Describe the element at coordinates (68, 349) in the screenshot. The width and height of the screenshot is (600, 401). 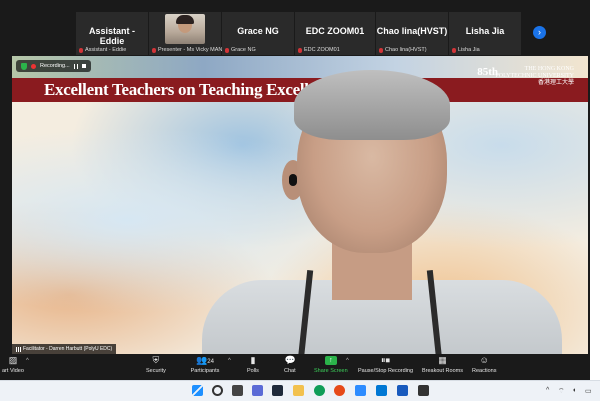
I see `speaker-name-text: Facilitator - Darren Harbutt (PolyU EDC)` at that location.